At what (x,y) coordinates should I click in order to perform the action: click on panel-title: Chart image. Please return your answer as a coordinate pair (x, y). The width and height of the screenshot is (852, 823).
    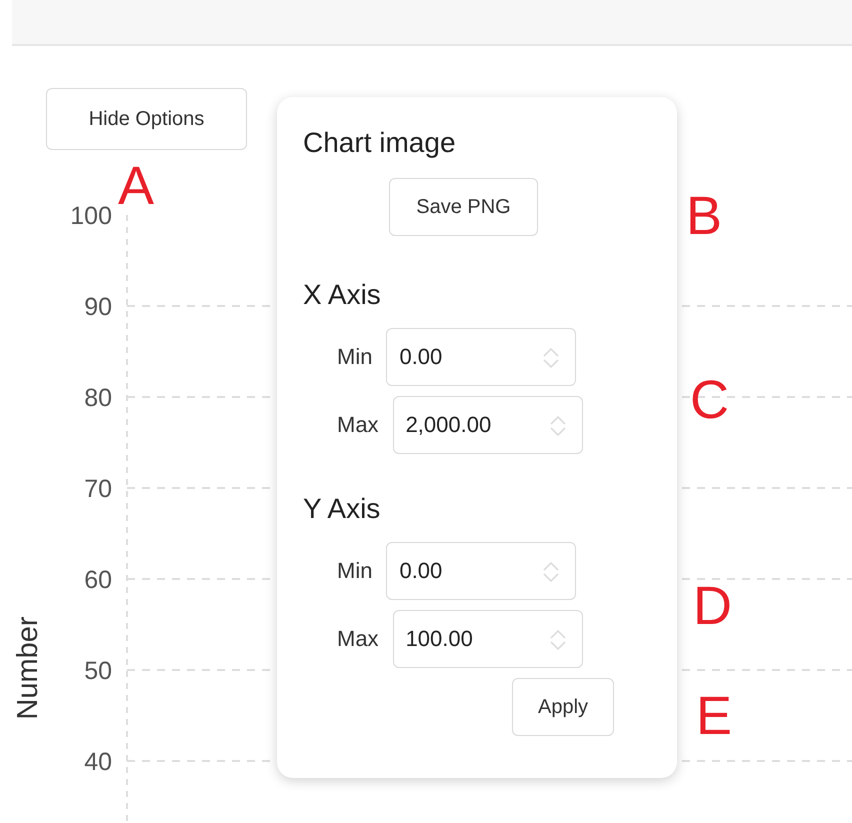
    Looking at the image, I should click on (379, 143).